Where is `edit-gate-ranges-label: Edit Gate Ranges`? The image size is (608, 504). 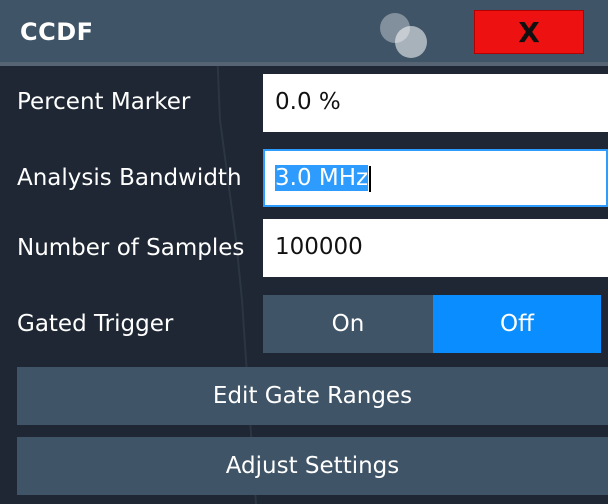
edit-gate-ranges-label: Edit Gate Ranges is located at coordinates (312, 396).